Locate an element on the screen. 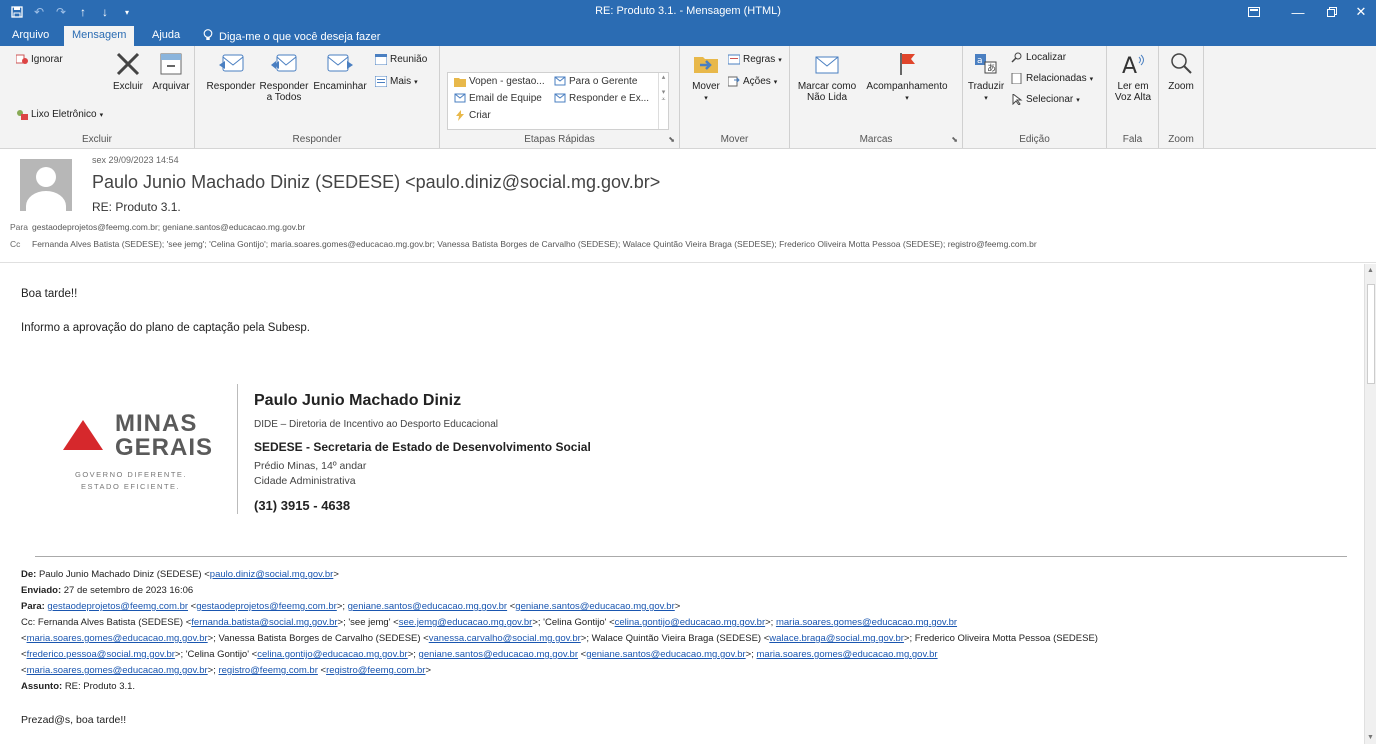 This screenshot has width=1376, height=744. localizar-label: Localizar is located at coordinates (1046, 57).